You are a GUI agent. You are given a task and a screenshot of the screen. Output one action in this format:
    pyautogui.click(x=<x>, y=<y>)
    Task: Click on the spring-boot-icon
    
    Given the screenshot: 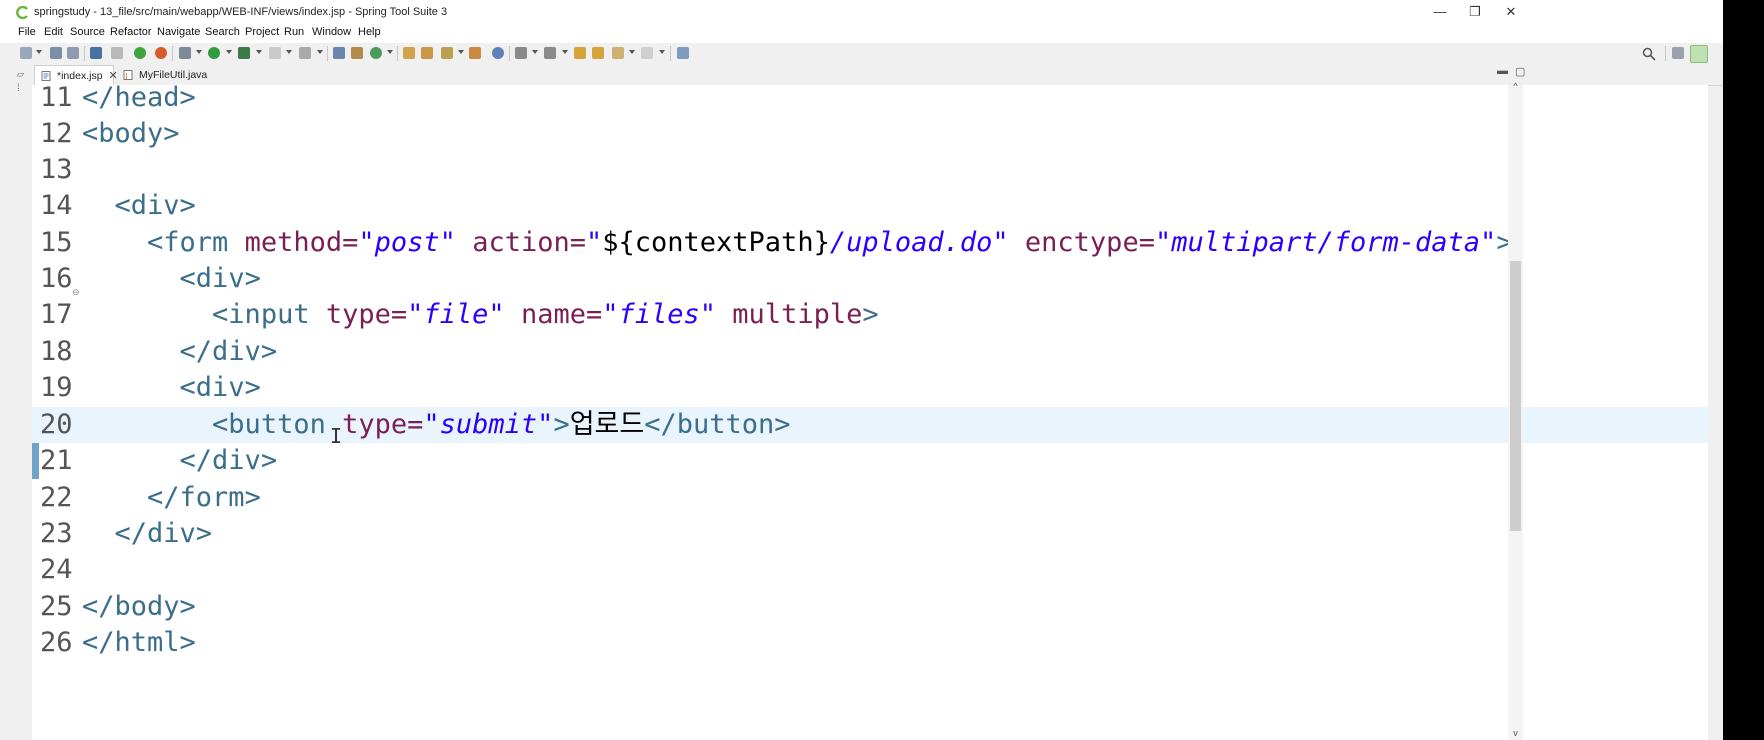 What is the action you would take?
    pyautogui.click(x=140, y=53)
    